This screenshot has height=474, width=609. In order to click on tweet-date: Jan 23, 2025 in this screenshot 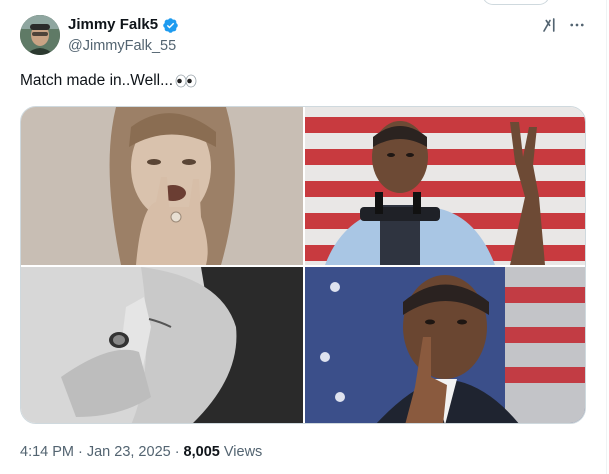, I will do `click(129, 452)`.